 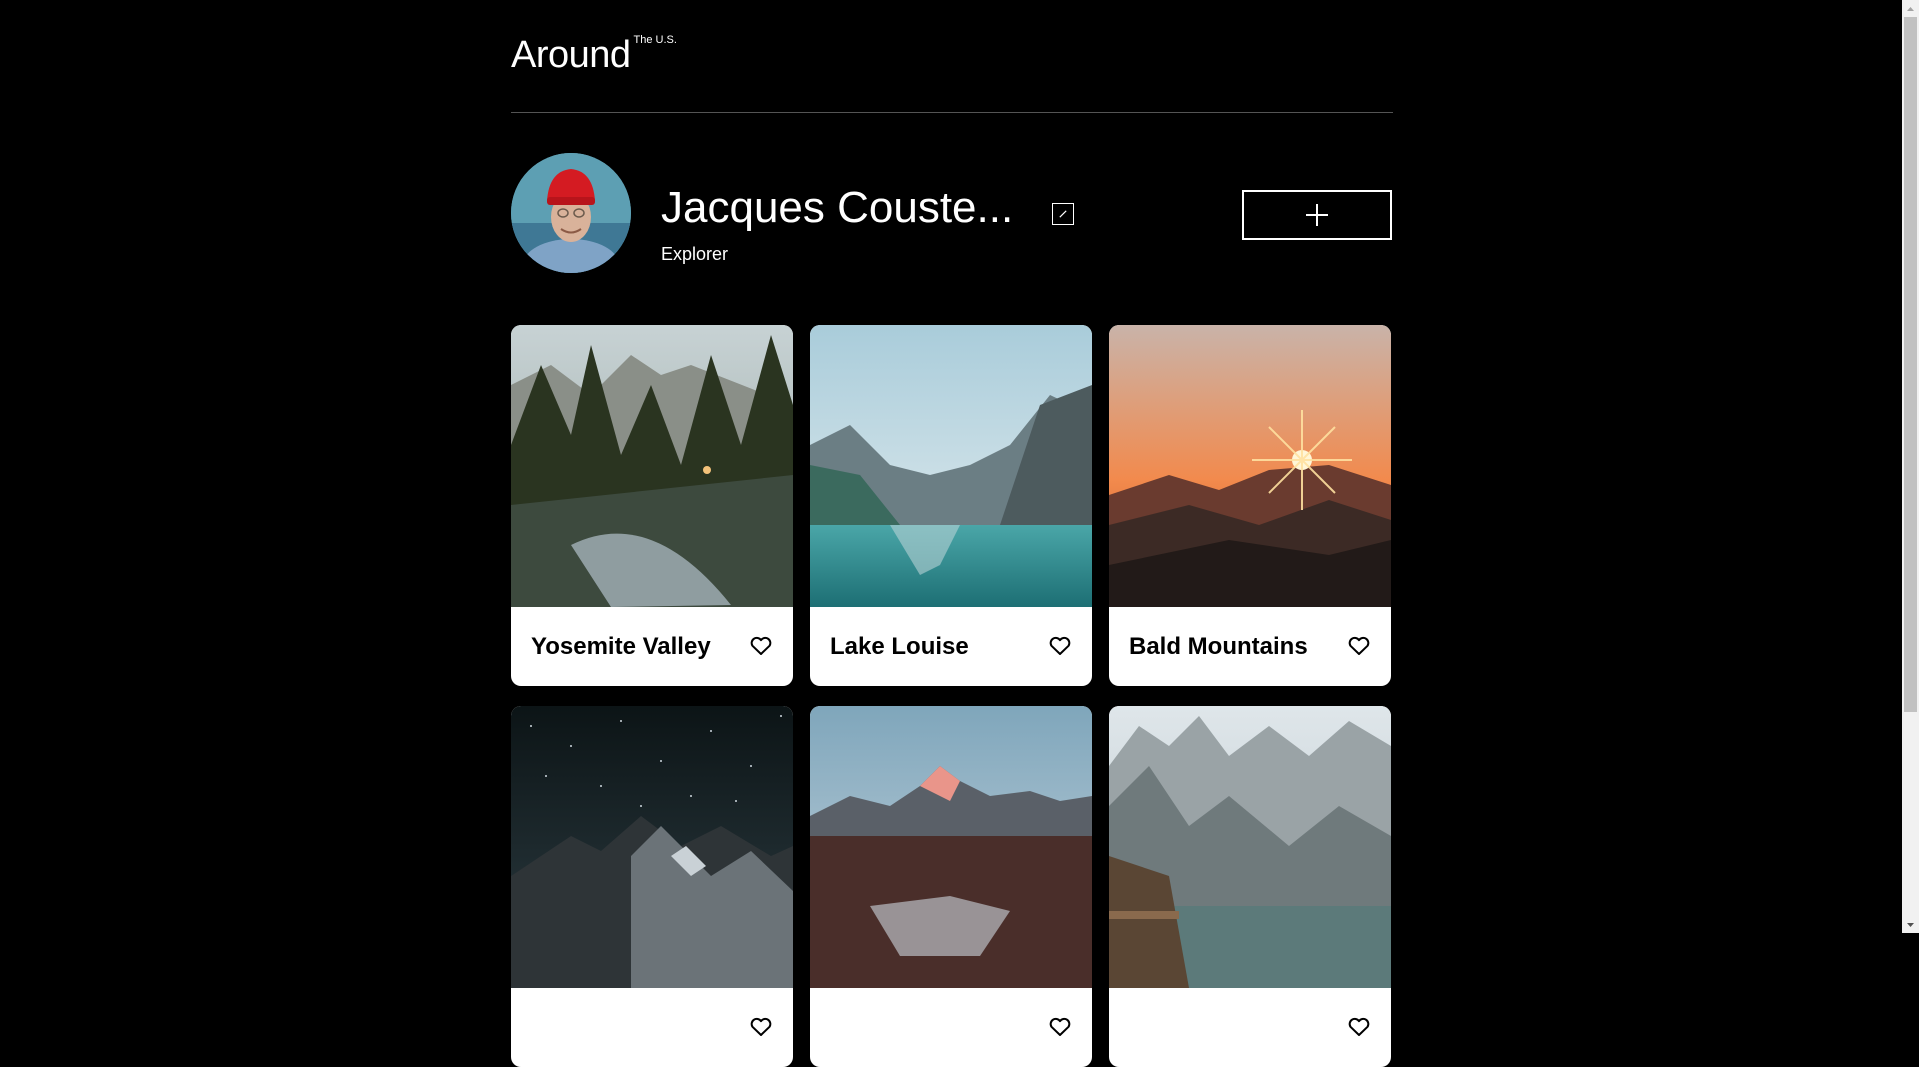 What do you see at coordinates (655, 40) in the screenshot?
I see `logo-superscript: The U.S.` at bounding box center [655, 40].